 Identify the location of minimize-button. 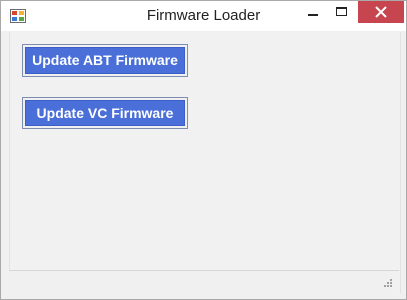
(313, 12).